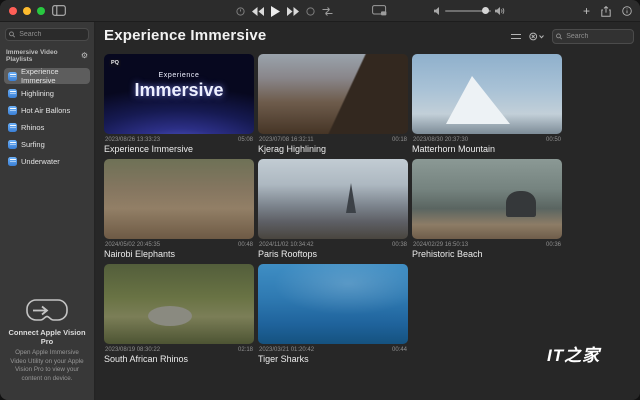 This screenshot has height=400, width=640. What do you see at coordinates (333, 243) in the screenshot?
I see `video-meta: 2024/11/02 10:34:42 00:38` at bounding box center [333, 243].